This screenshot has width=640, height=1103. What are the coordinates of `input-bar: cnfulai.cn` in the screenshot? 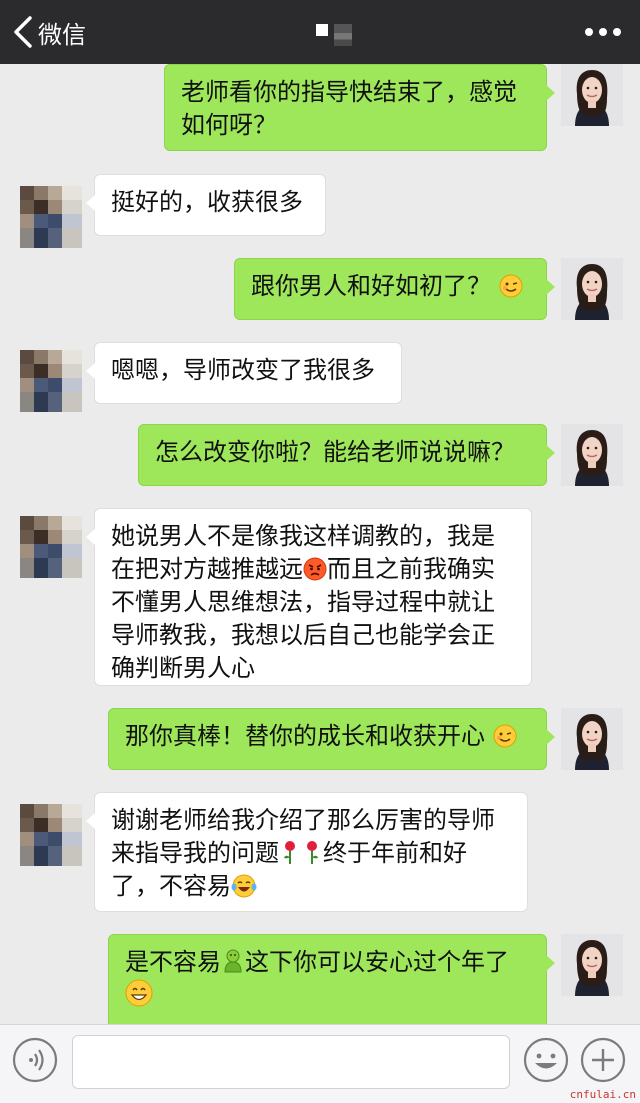 It's located at (320, 1063).